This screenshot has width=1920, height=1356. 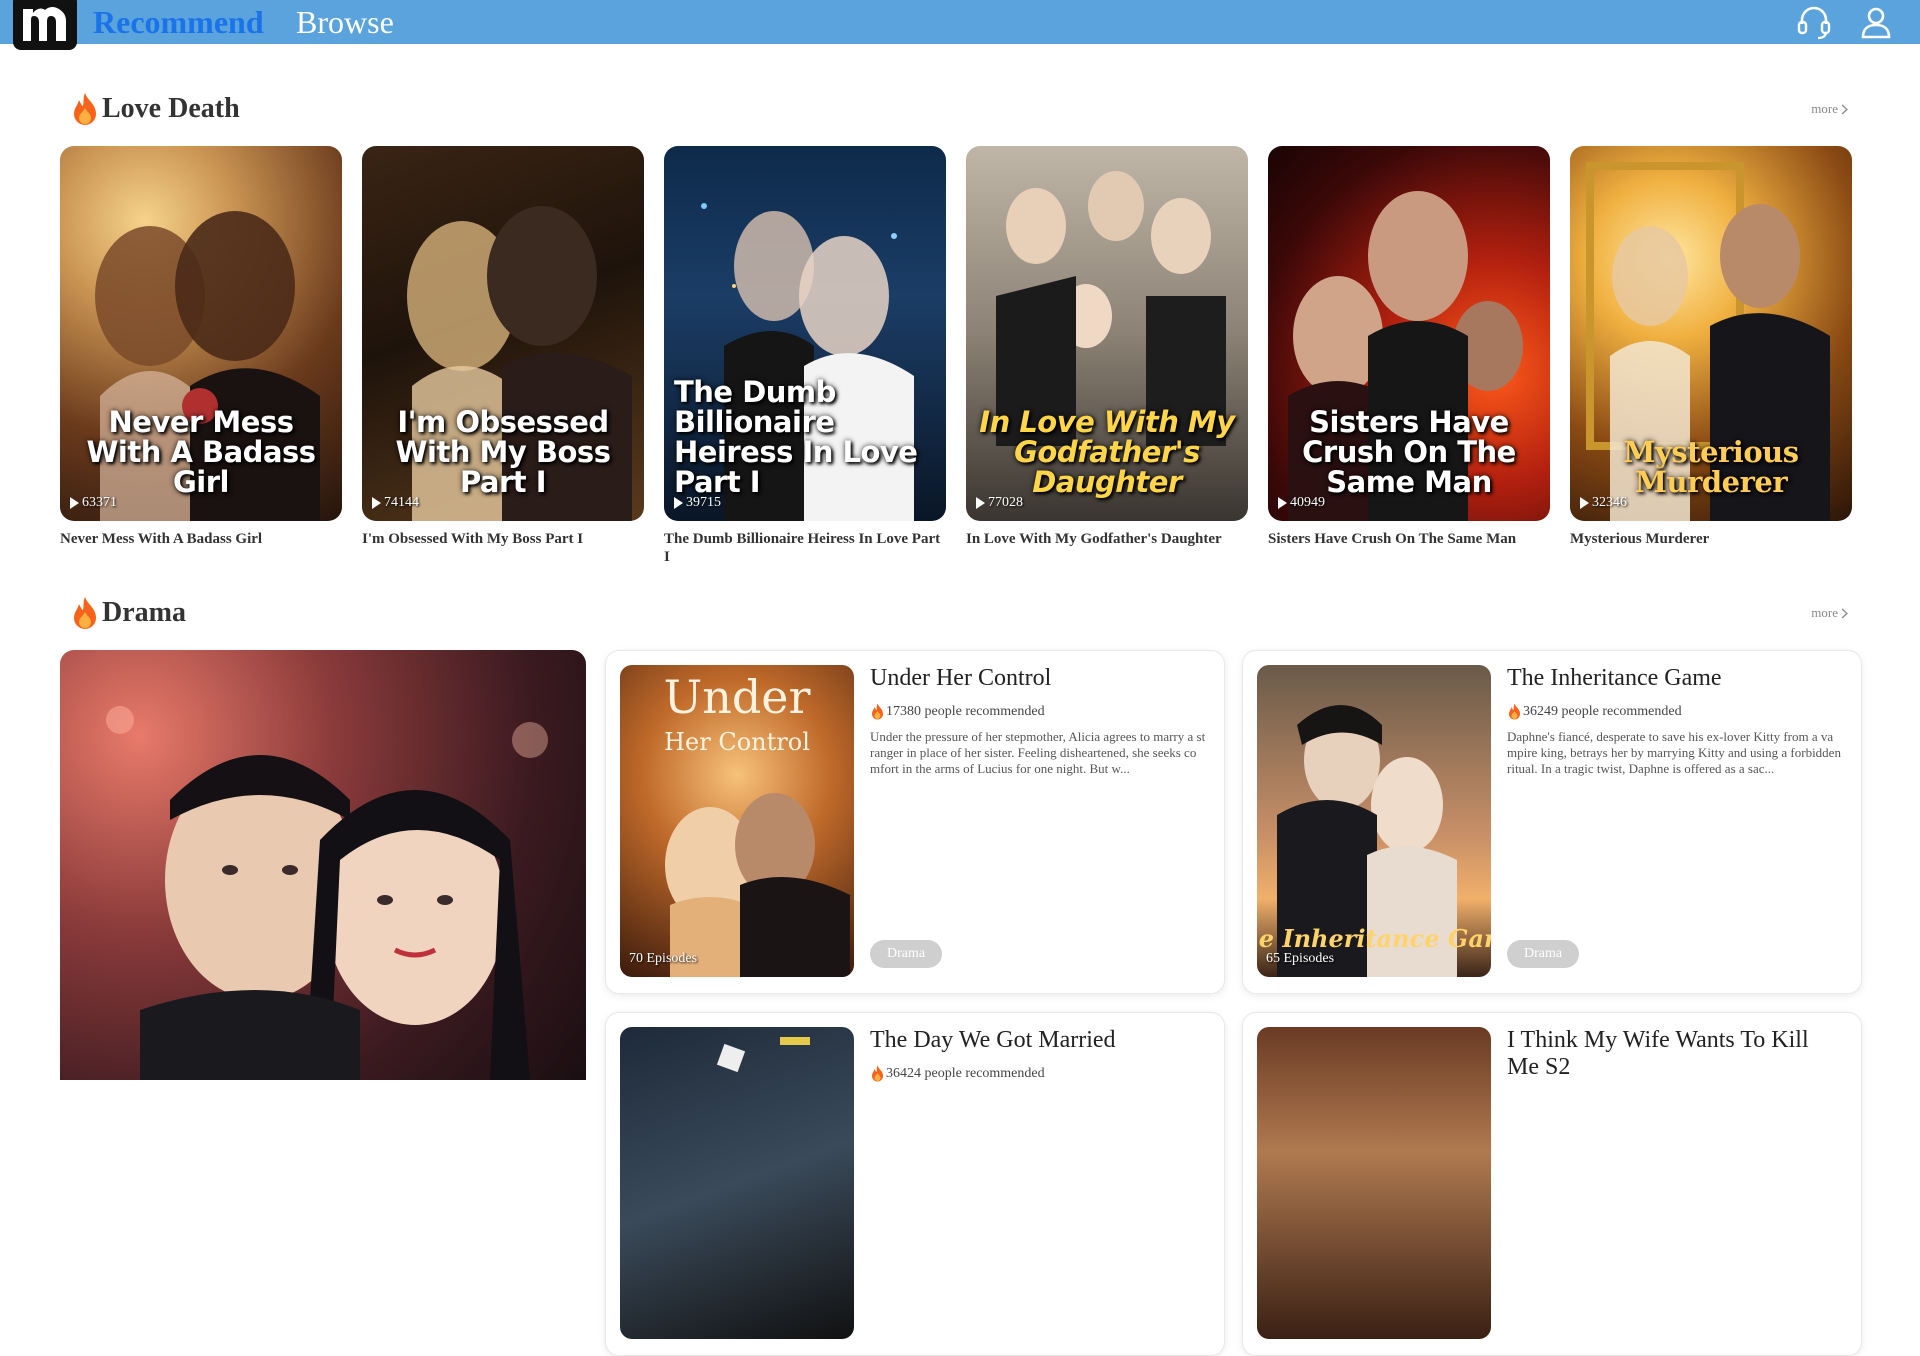 What do you see at coordinates (736, 697) in the screenshot?
I see `svg-text: Under` at bounding box center [736, 697].